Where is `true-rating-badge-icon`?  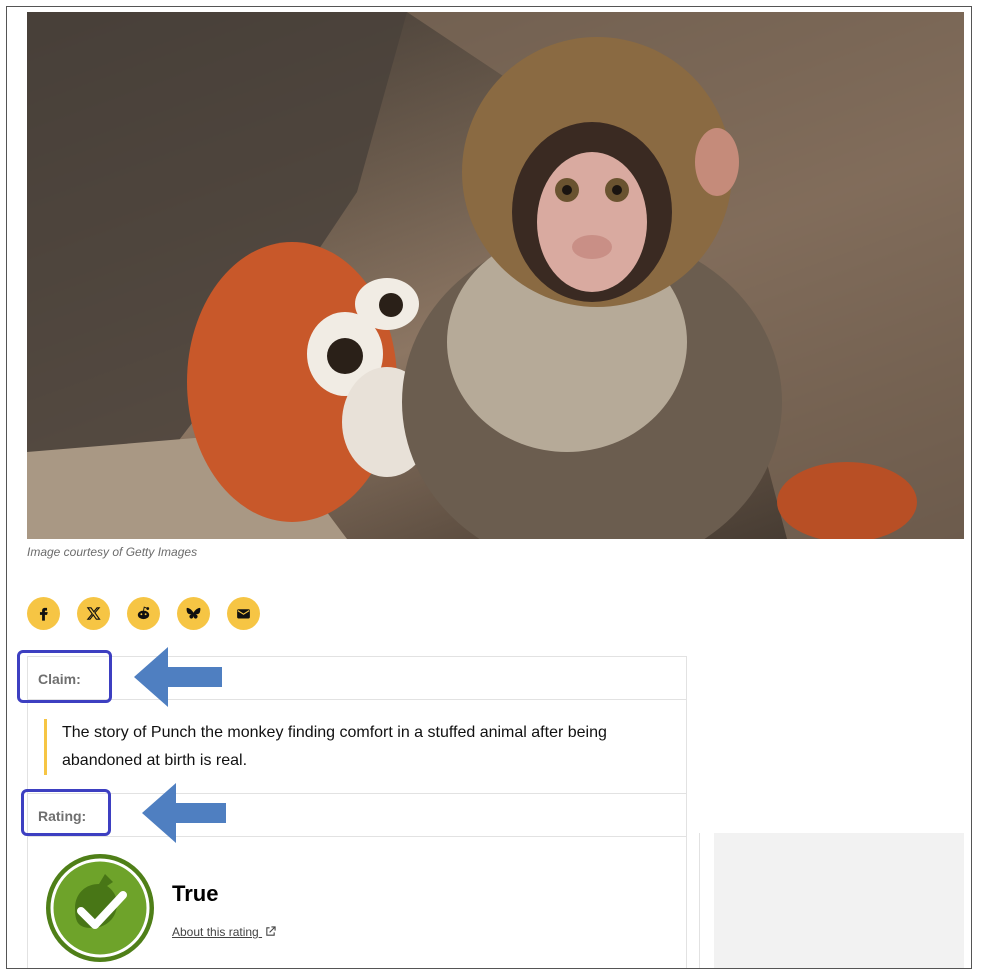 true-rating-badge-icon is located at coordinates (100, 908).